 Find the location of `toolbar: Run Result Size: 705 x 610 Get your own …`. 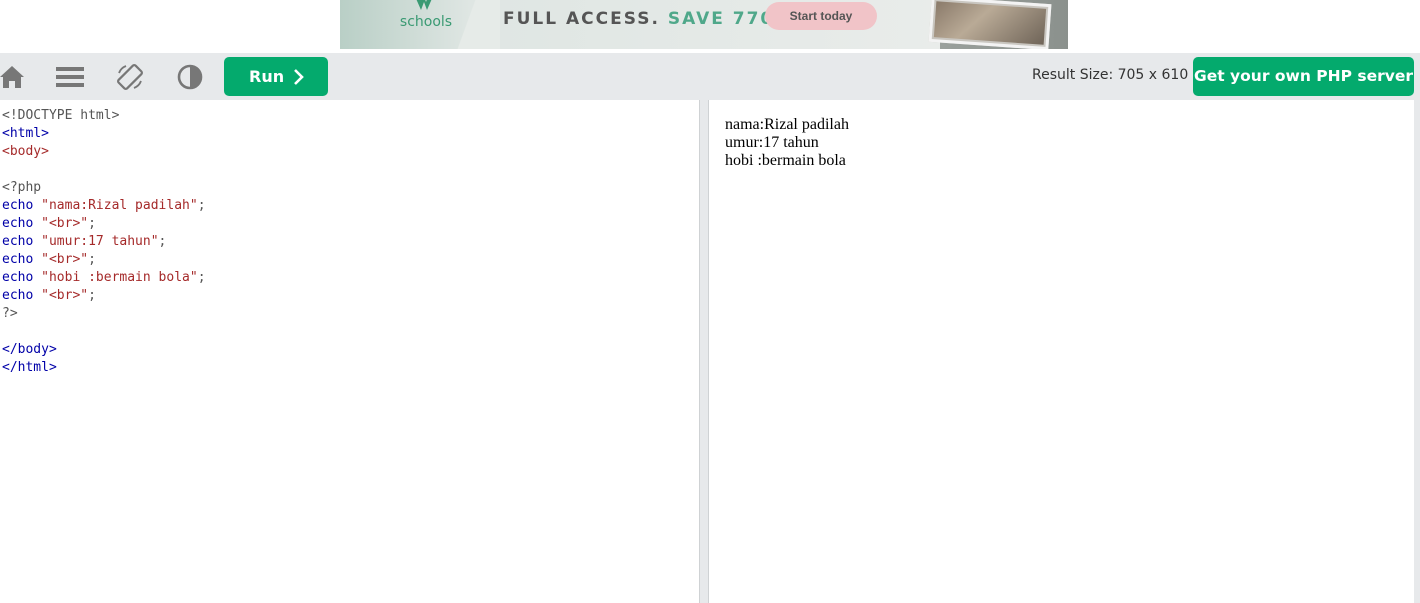

toolbar: Run Result Size: 705 x 610 Get your own … is located at coordinates (710, 76).